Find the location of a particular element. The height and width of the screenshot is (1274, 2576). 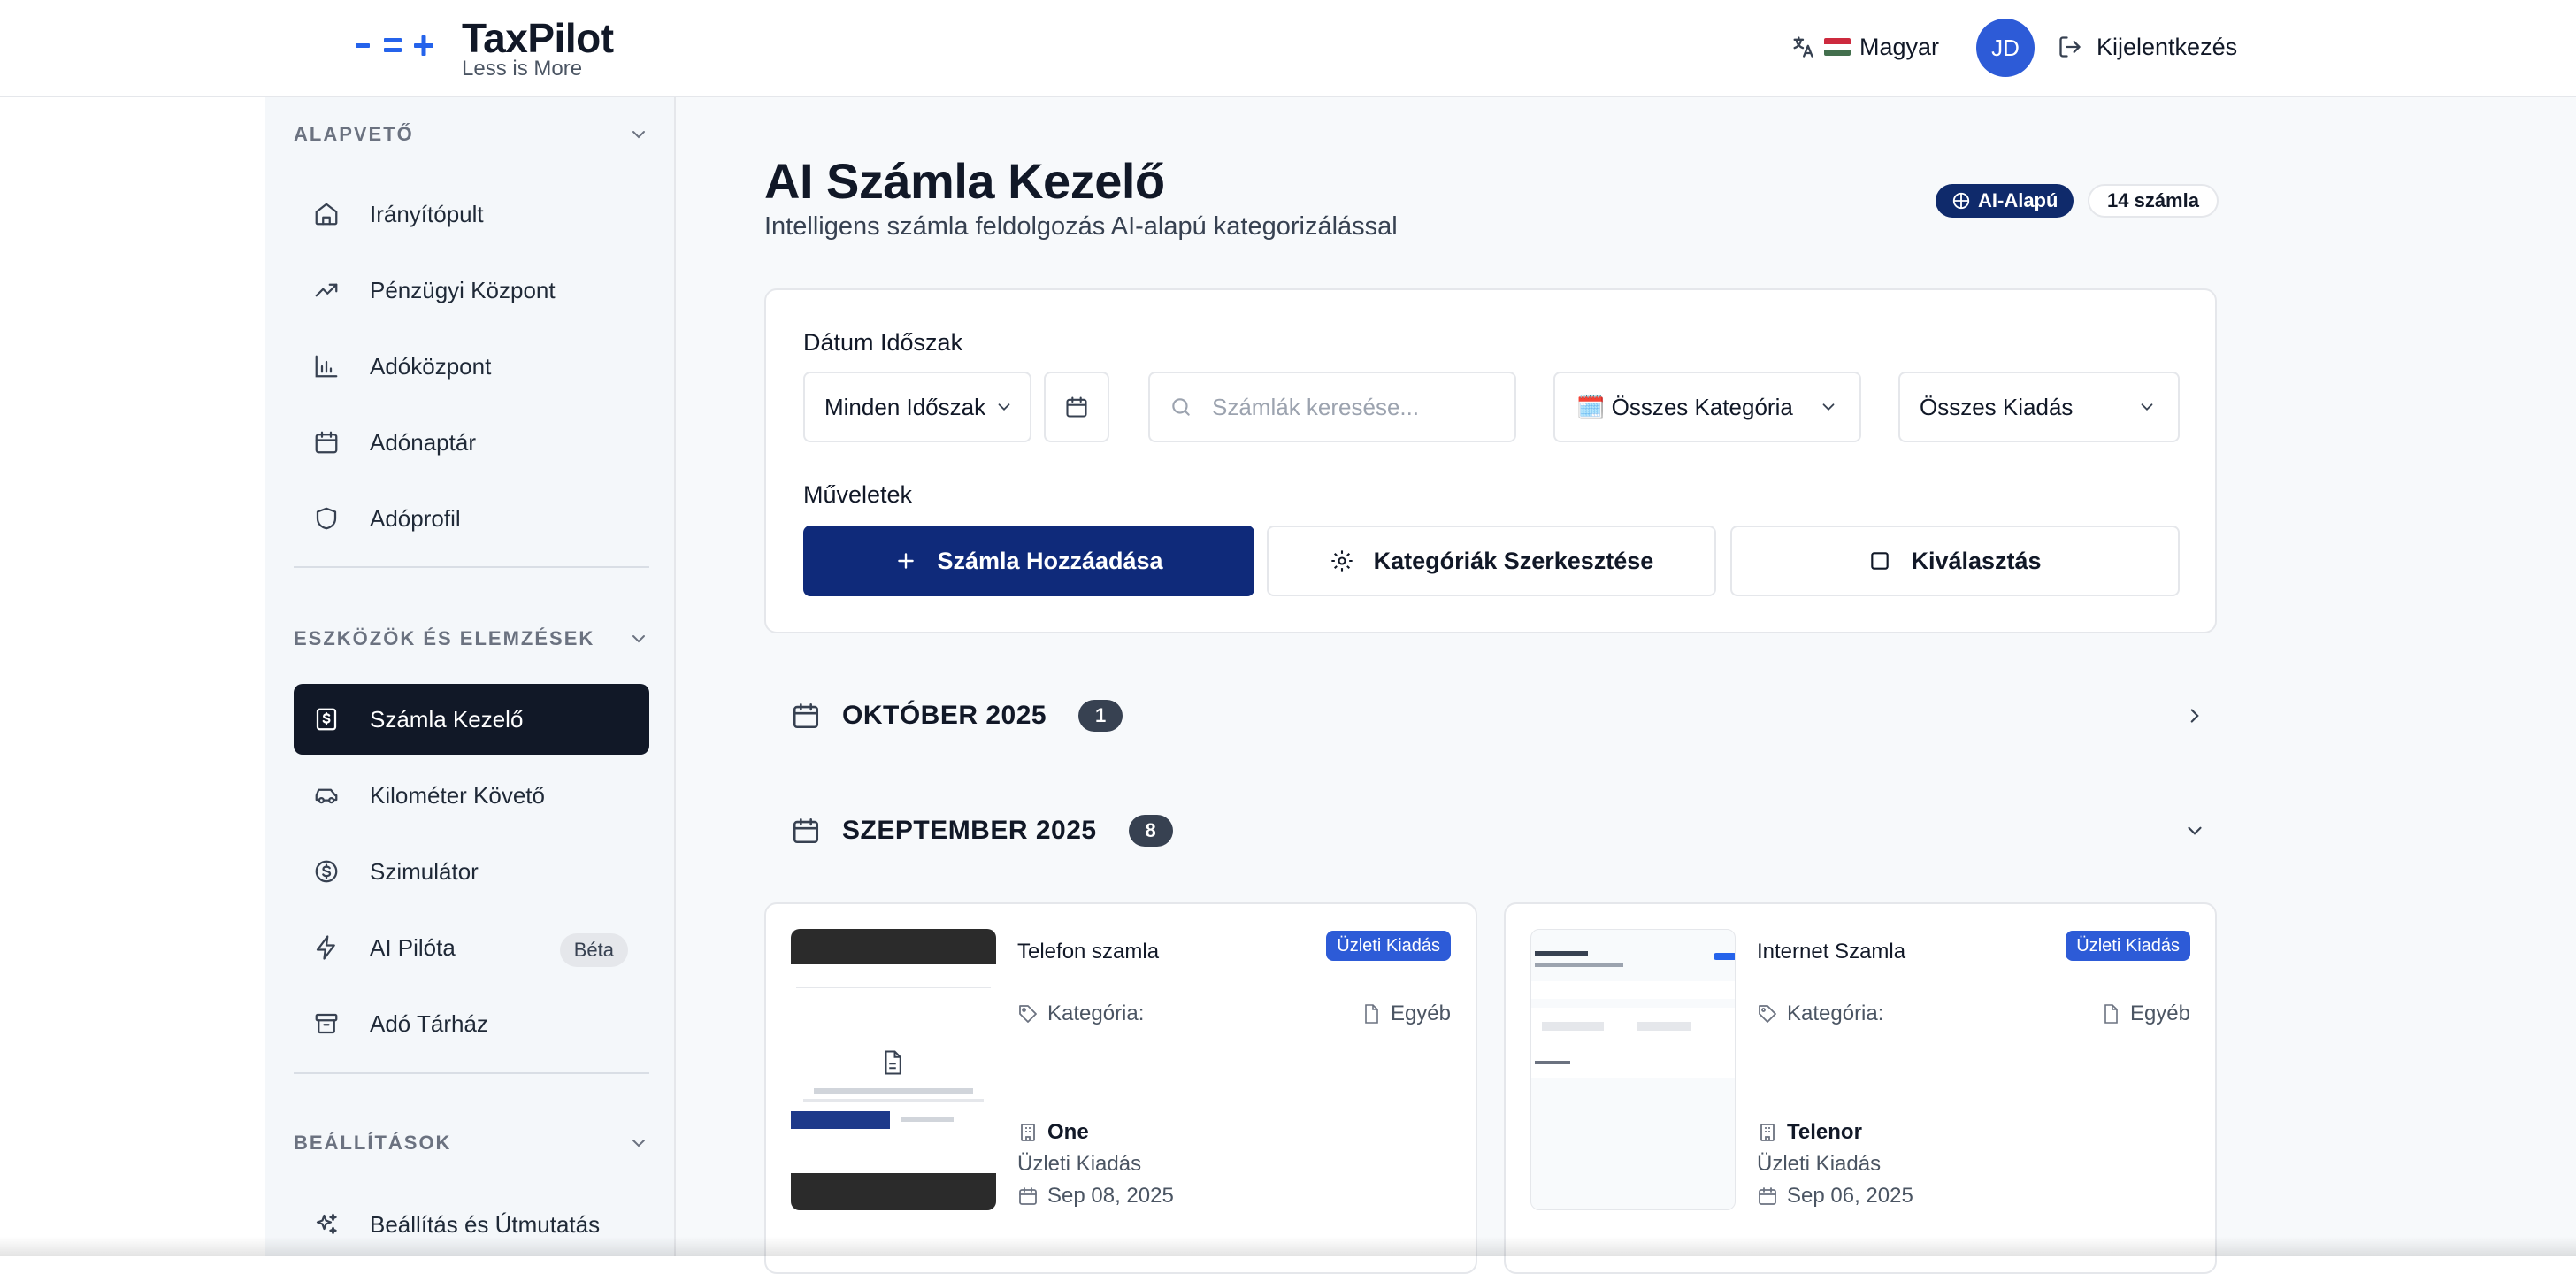

chevron-right-icon is located at coordinates (2194, 716).